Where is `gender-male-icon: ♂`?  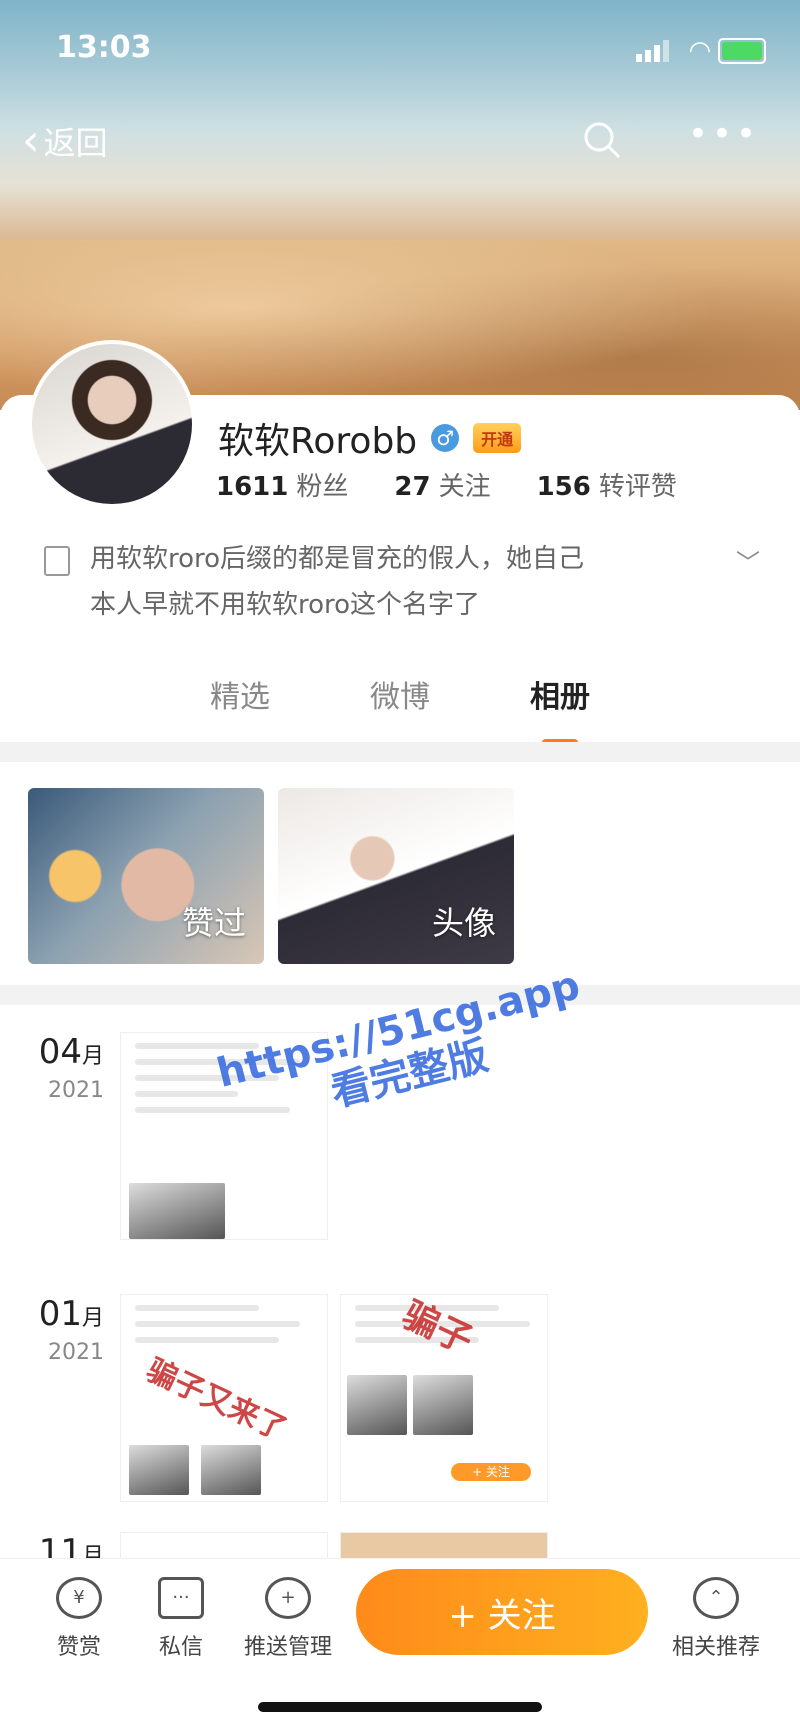
gender-male-icon: ♂ is located at coordinates (445, 438).